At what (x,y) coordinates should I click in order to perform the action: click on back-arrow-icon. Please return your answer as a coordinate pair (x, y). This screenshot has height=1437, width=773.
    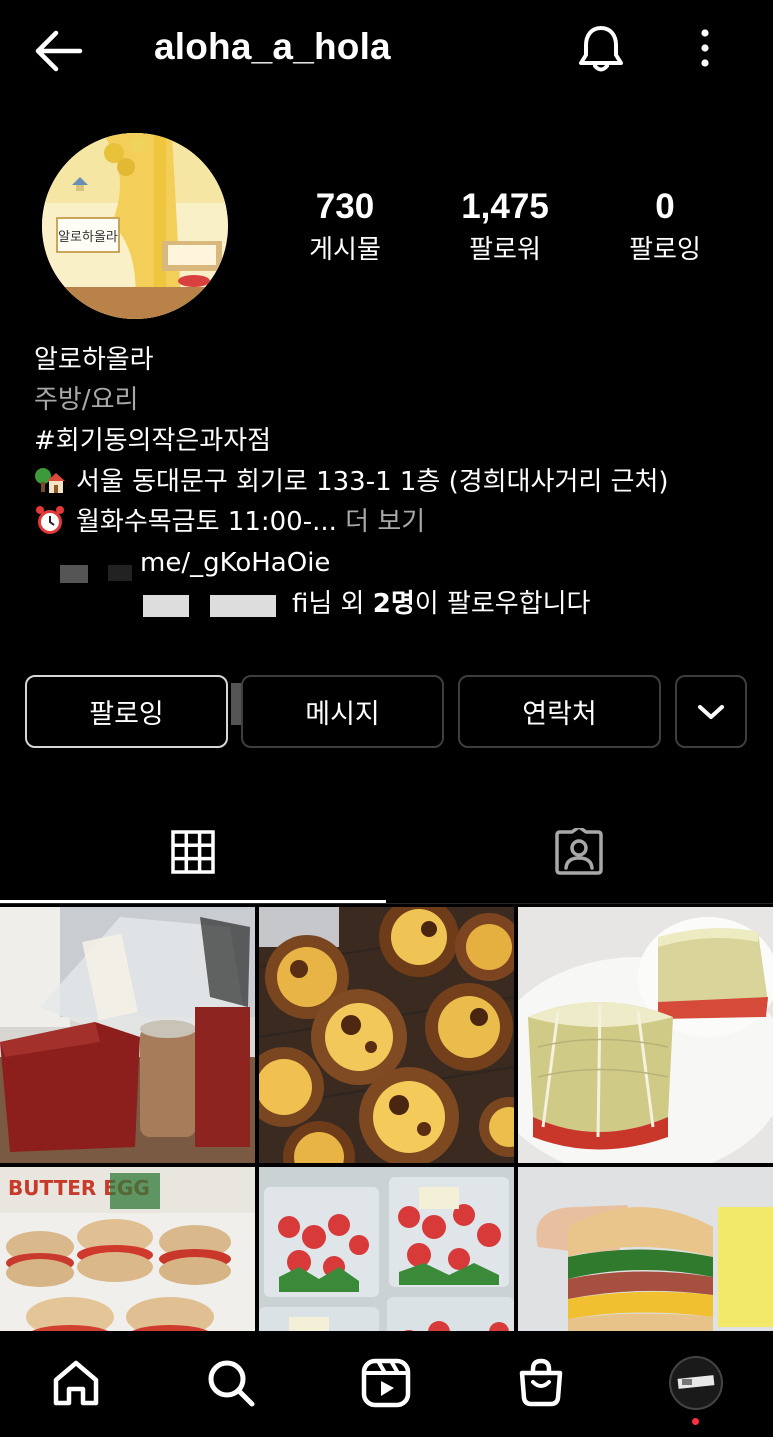
    Looking at the image, I should click on (58, 51).